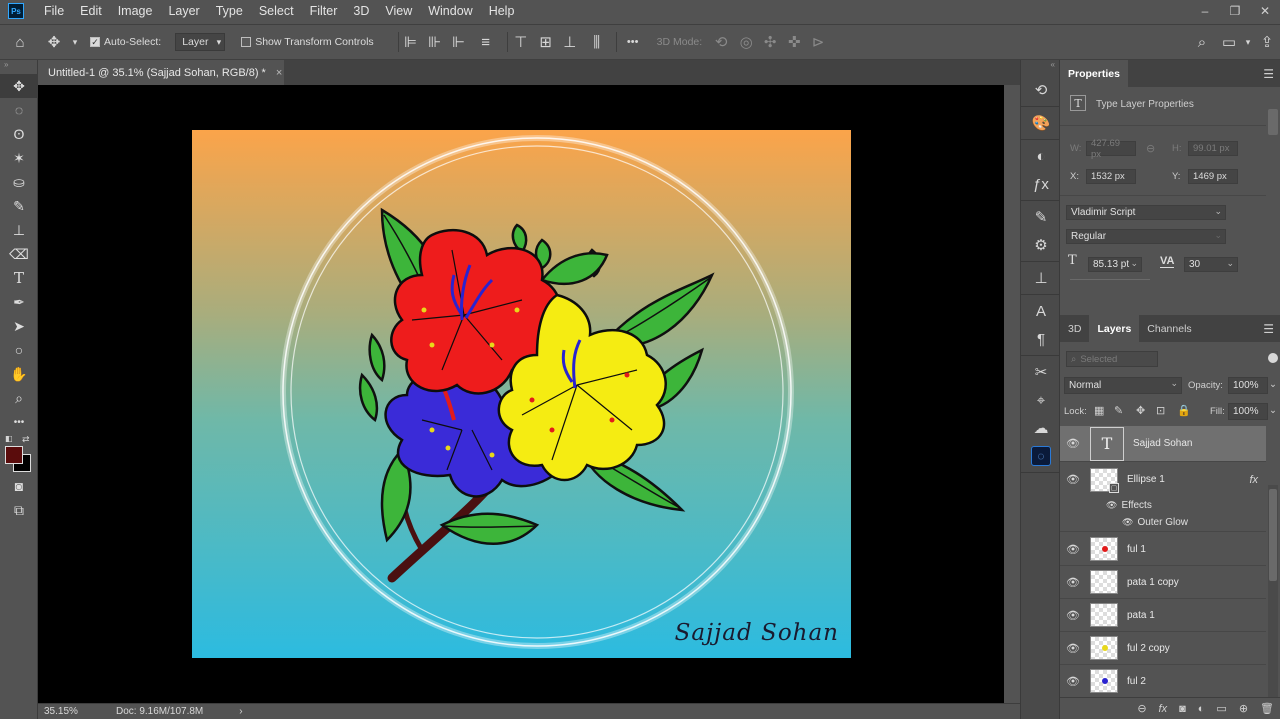 Image resolution: width=1280 pixels, height=719 pixels. Describe the element at coordinates (1213, 148) in the screenshot. I see `height-field: 99.01 px` at that location.